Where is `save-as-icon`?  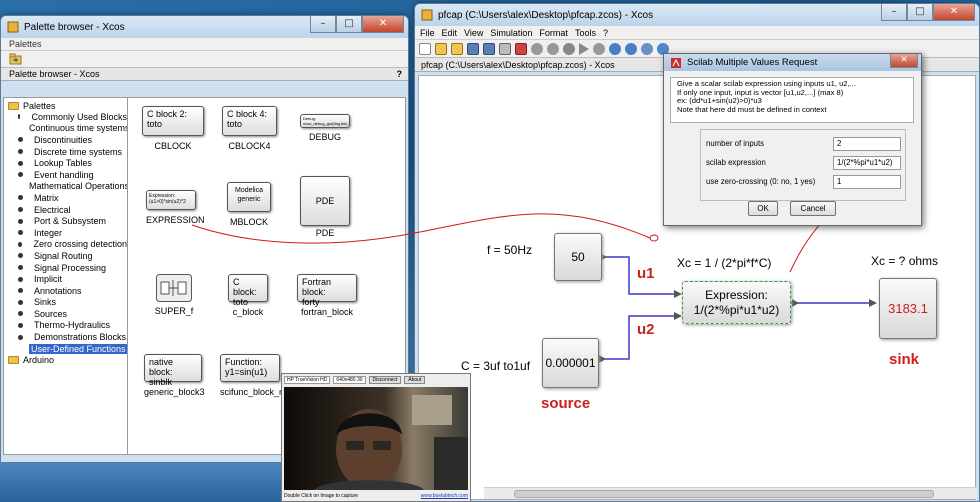
save-as-icon is located at coordinates (489, 48).